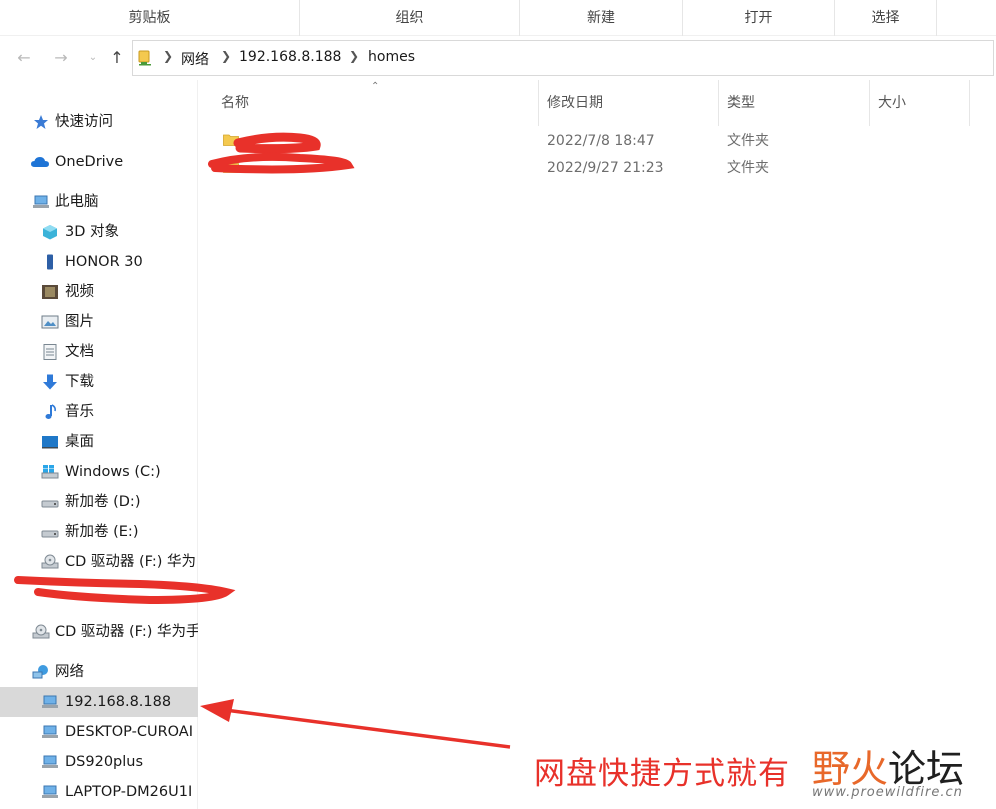 The height and width of the screenshot is (809, 996). I want to click on sidebar-item-label: 此电脑, so click(77, 202).